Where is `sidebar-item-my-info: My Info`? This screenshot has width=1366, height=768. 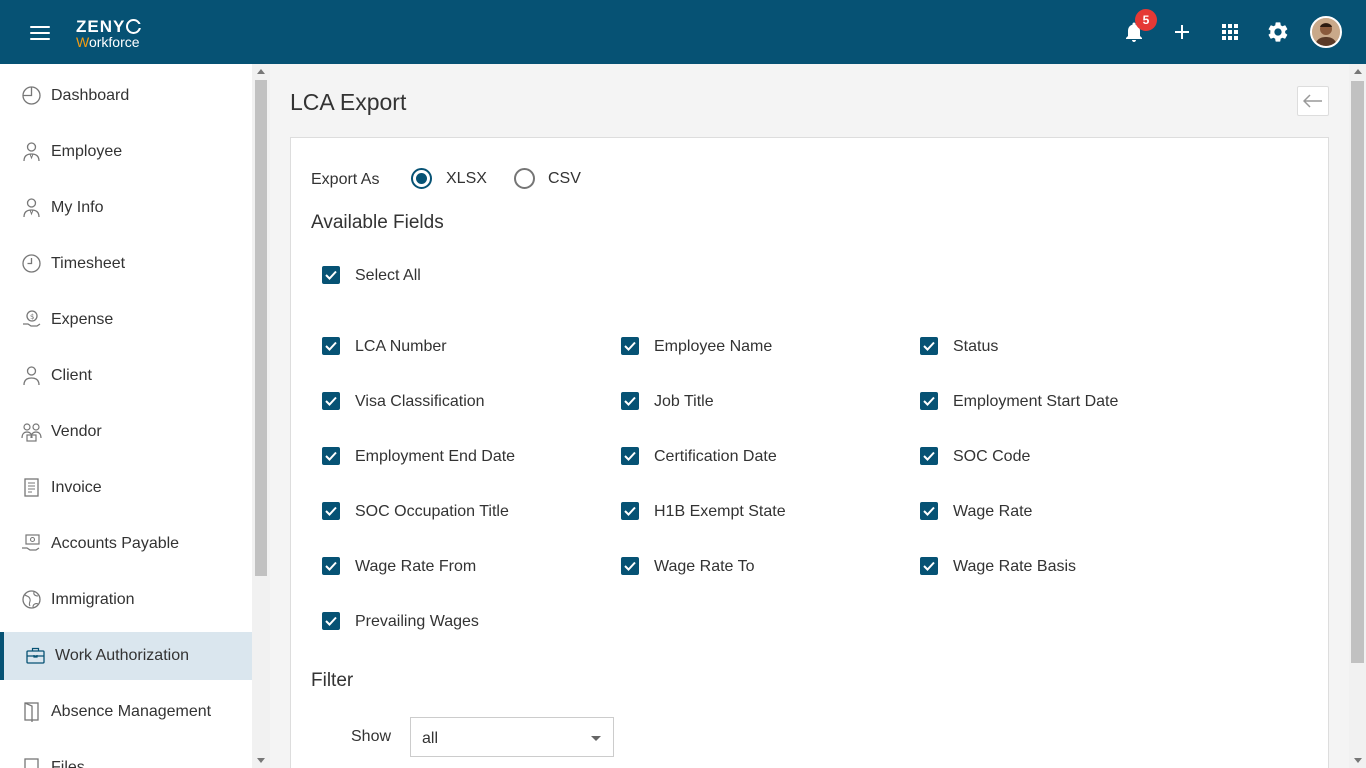 sidebar-item-my-info: My Info is located at coordinates (126, 208).